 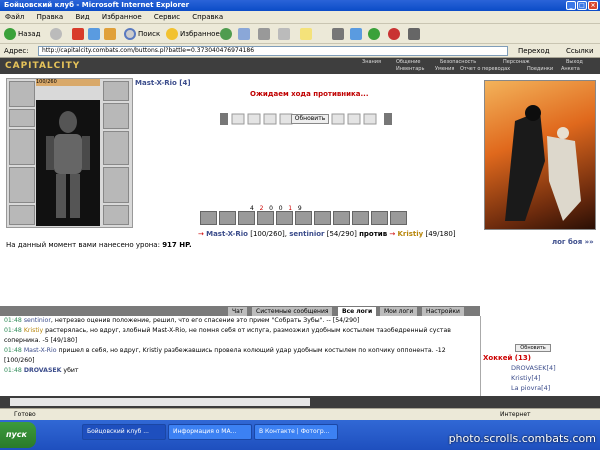 I want to click on menu-view: Вид, so click(x=82, y=17).